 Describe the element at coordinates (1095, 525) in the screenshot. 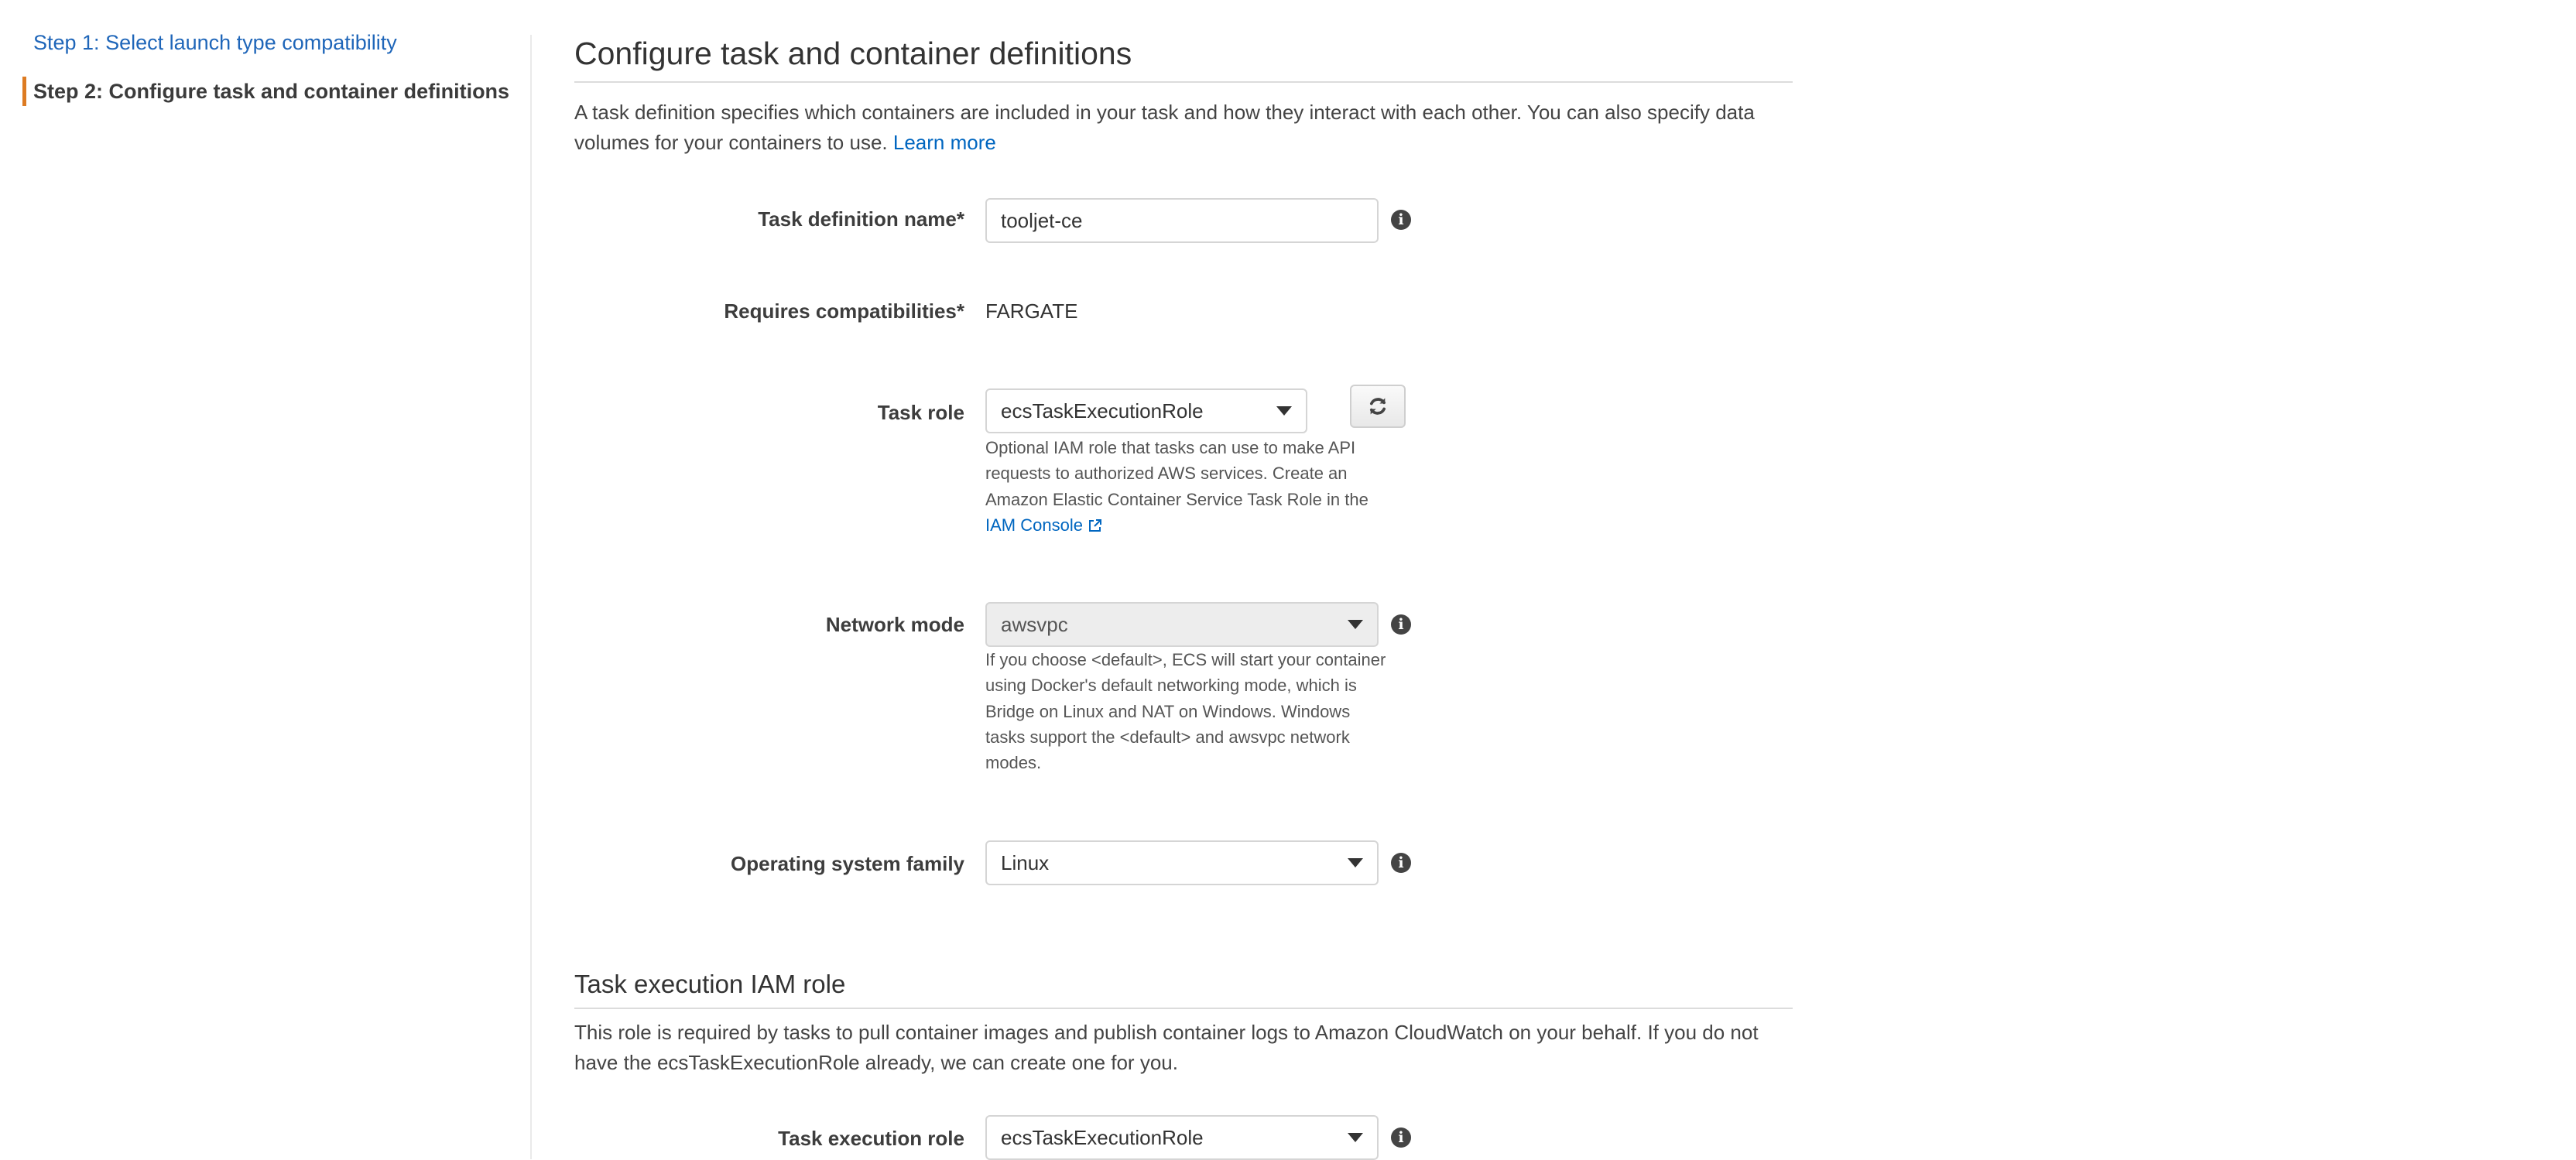

I see `external-link-icon` at that location.